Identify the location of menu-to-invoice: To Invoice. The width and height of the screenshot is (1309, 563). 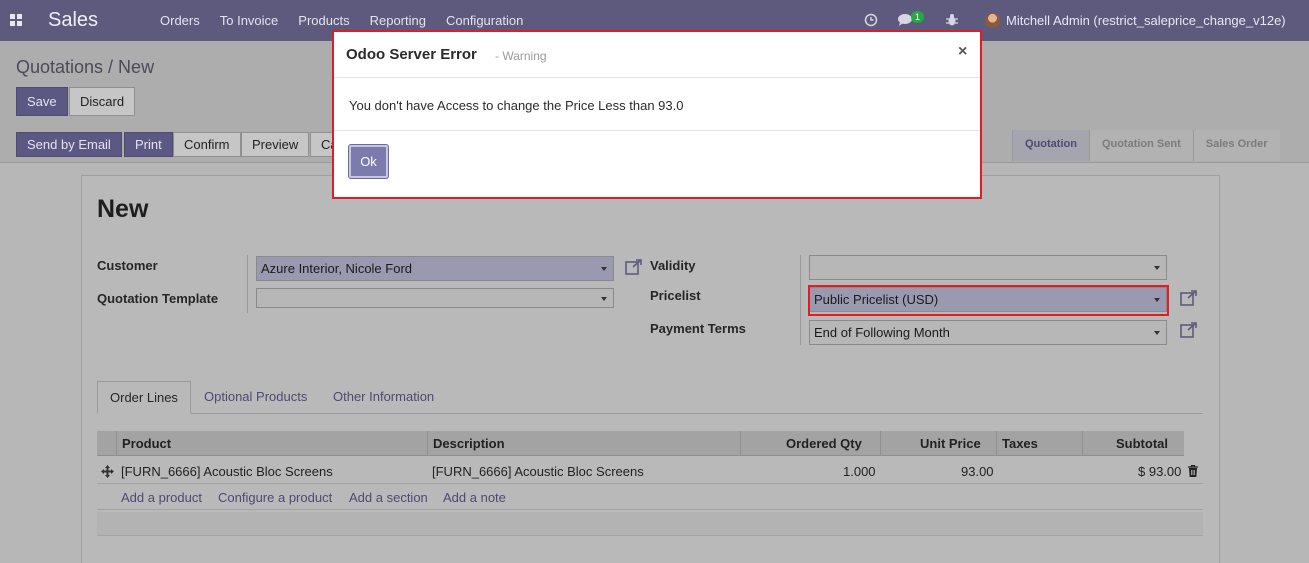
(249, 20).